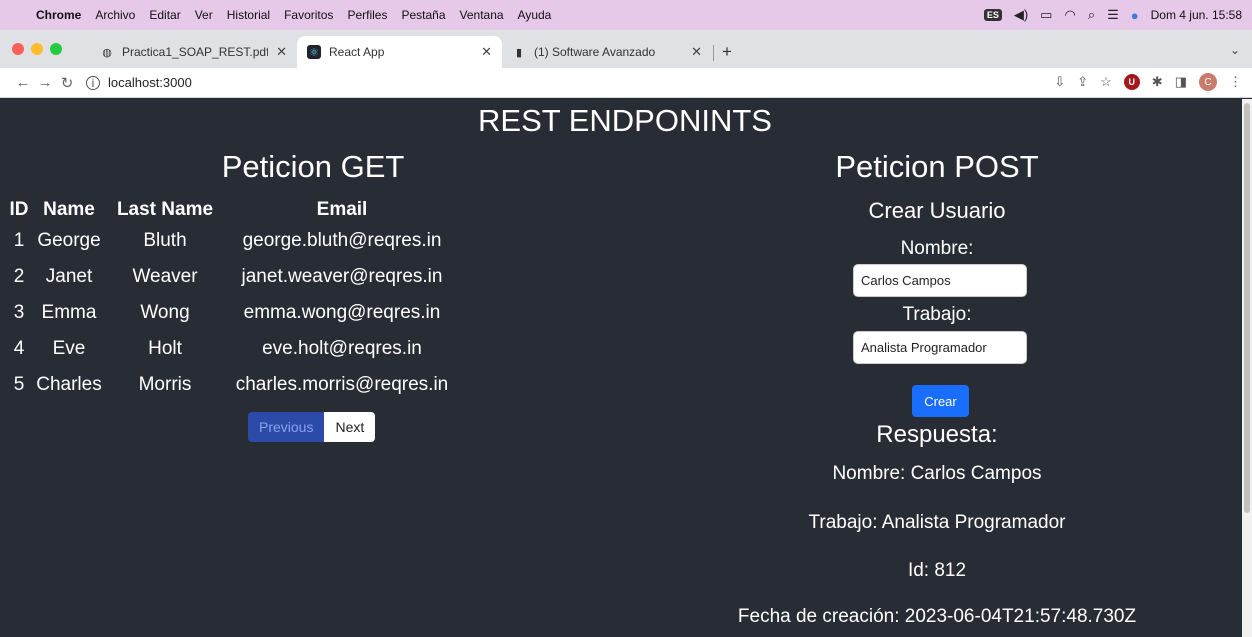 The width and height of the screenshot is (1252, 637). What do you see at coordinates (1106, 82) in the screenshot?
I see `bookmark-star-icon: ☆` at bounding box center [1106, 82].